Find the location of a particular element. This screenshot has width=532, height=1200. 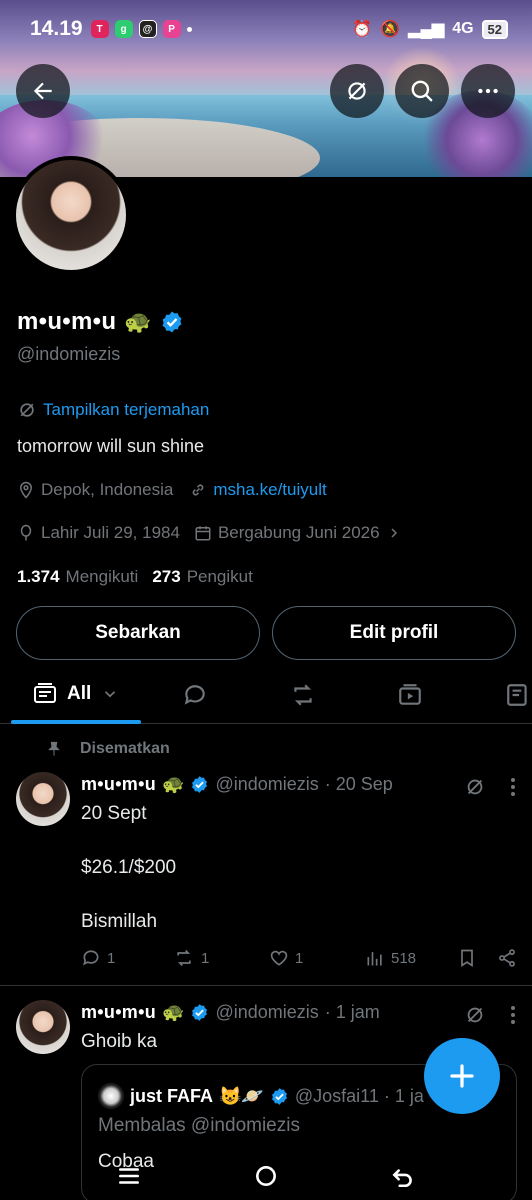

post-text-line: 20 Sept is located at coordinates (114, 813).